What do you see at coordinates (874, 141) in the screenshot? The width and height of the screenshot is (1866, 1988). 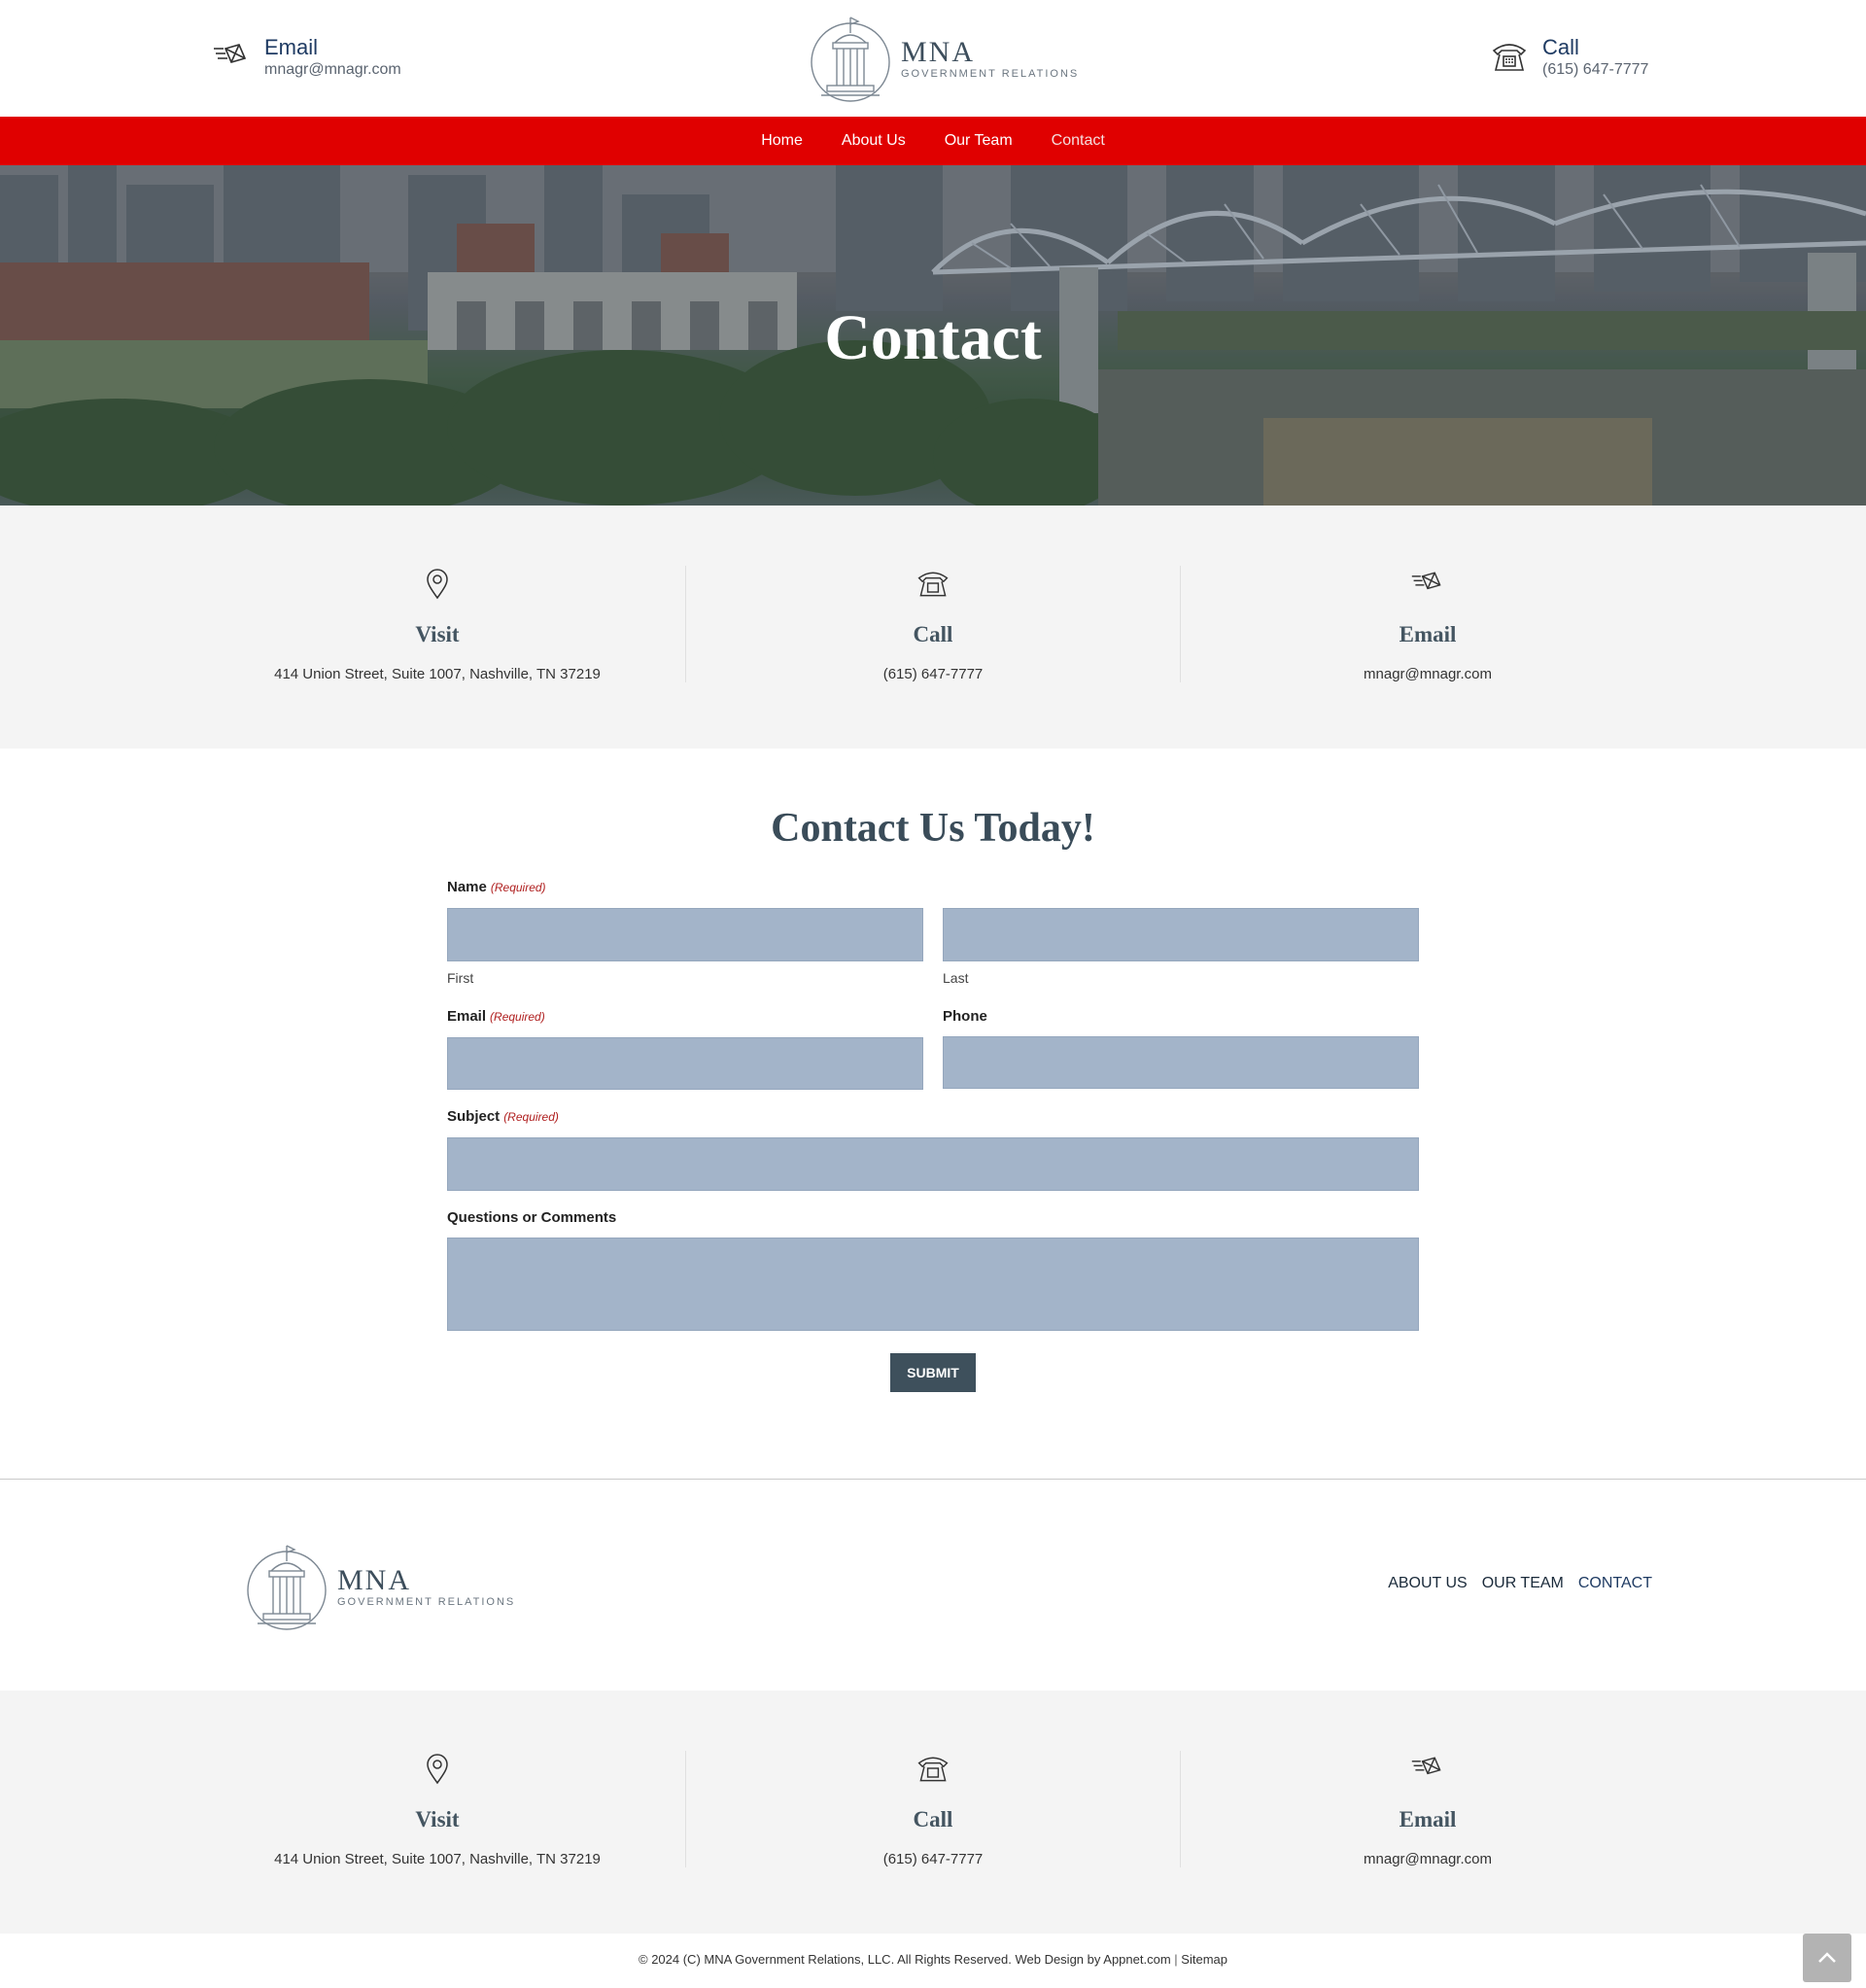 I see `nav-item-about-us: About Us` at bounding box center [874, 141].